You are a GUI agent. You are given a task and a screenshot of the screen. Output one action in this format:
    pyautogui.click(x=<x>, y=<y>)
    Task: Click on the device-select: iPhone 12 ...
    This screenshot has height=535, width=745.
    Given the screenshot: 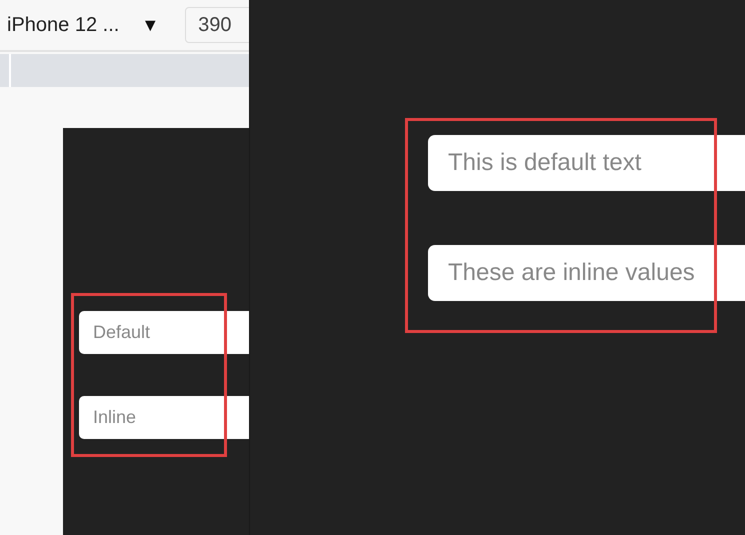 What is the action you would take?
    pyautogui.click(x=63, y=25)
    